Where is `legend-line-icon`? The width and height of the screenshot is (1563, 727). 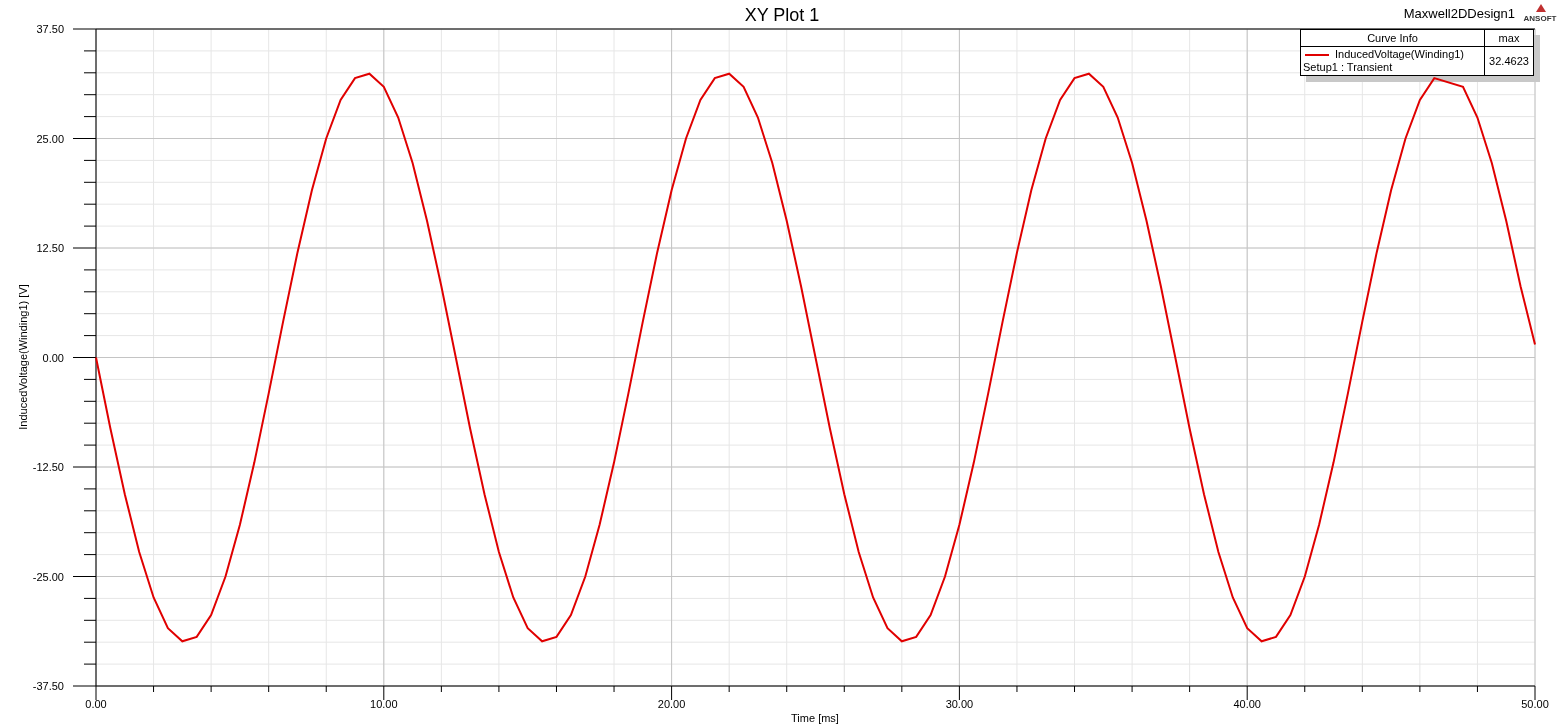
legend-line-icon is located at coordinates (1317, 54).